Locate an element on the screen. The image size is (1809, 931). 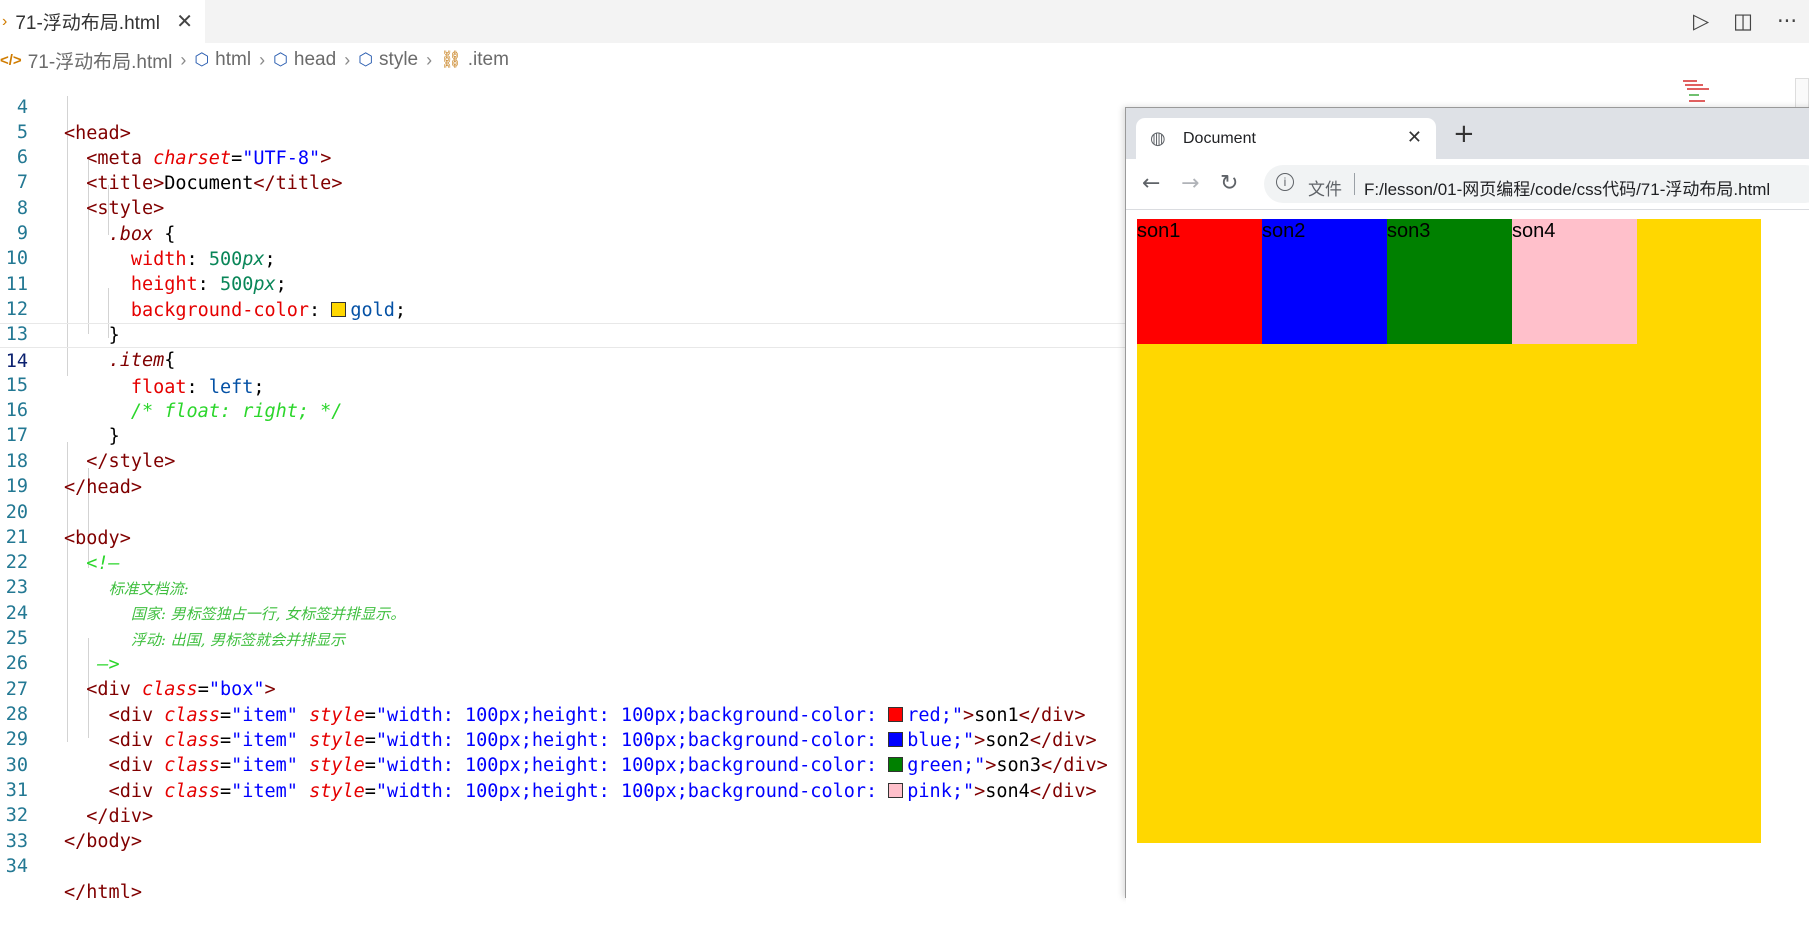
breadcrumb-html: ⬡ html is located at coordinates (222, 60).